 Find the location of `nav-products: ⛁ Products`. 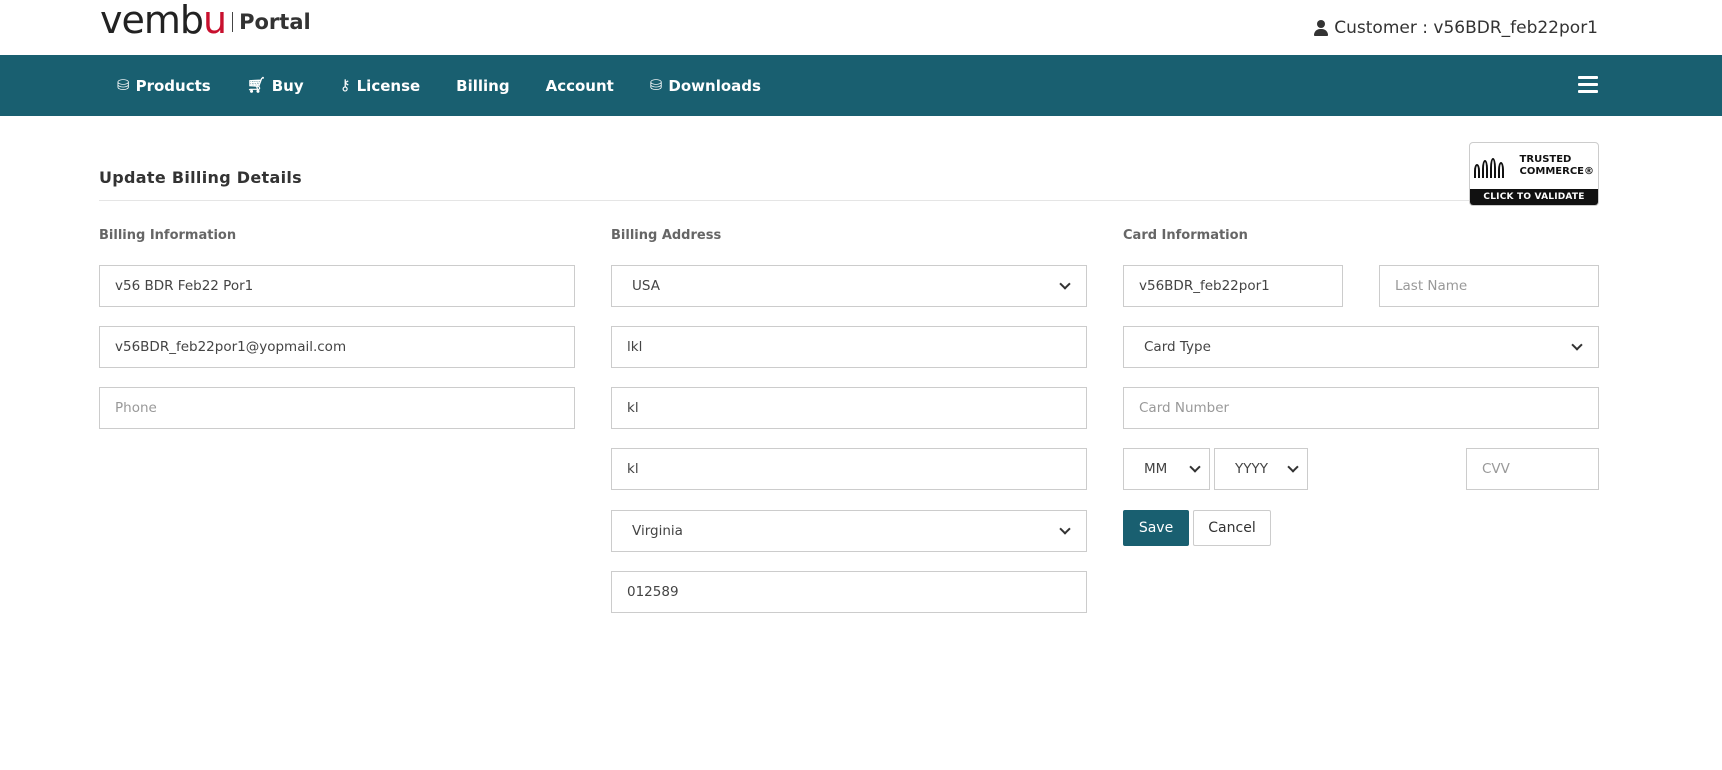

nav-products: ⛁ Products is located at coordinates (164, 86).